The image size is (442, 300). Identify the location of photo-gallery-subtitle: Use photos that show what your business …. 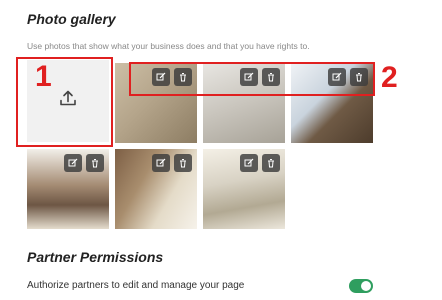
(168, 46).